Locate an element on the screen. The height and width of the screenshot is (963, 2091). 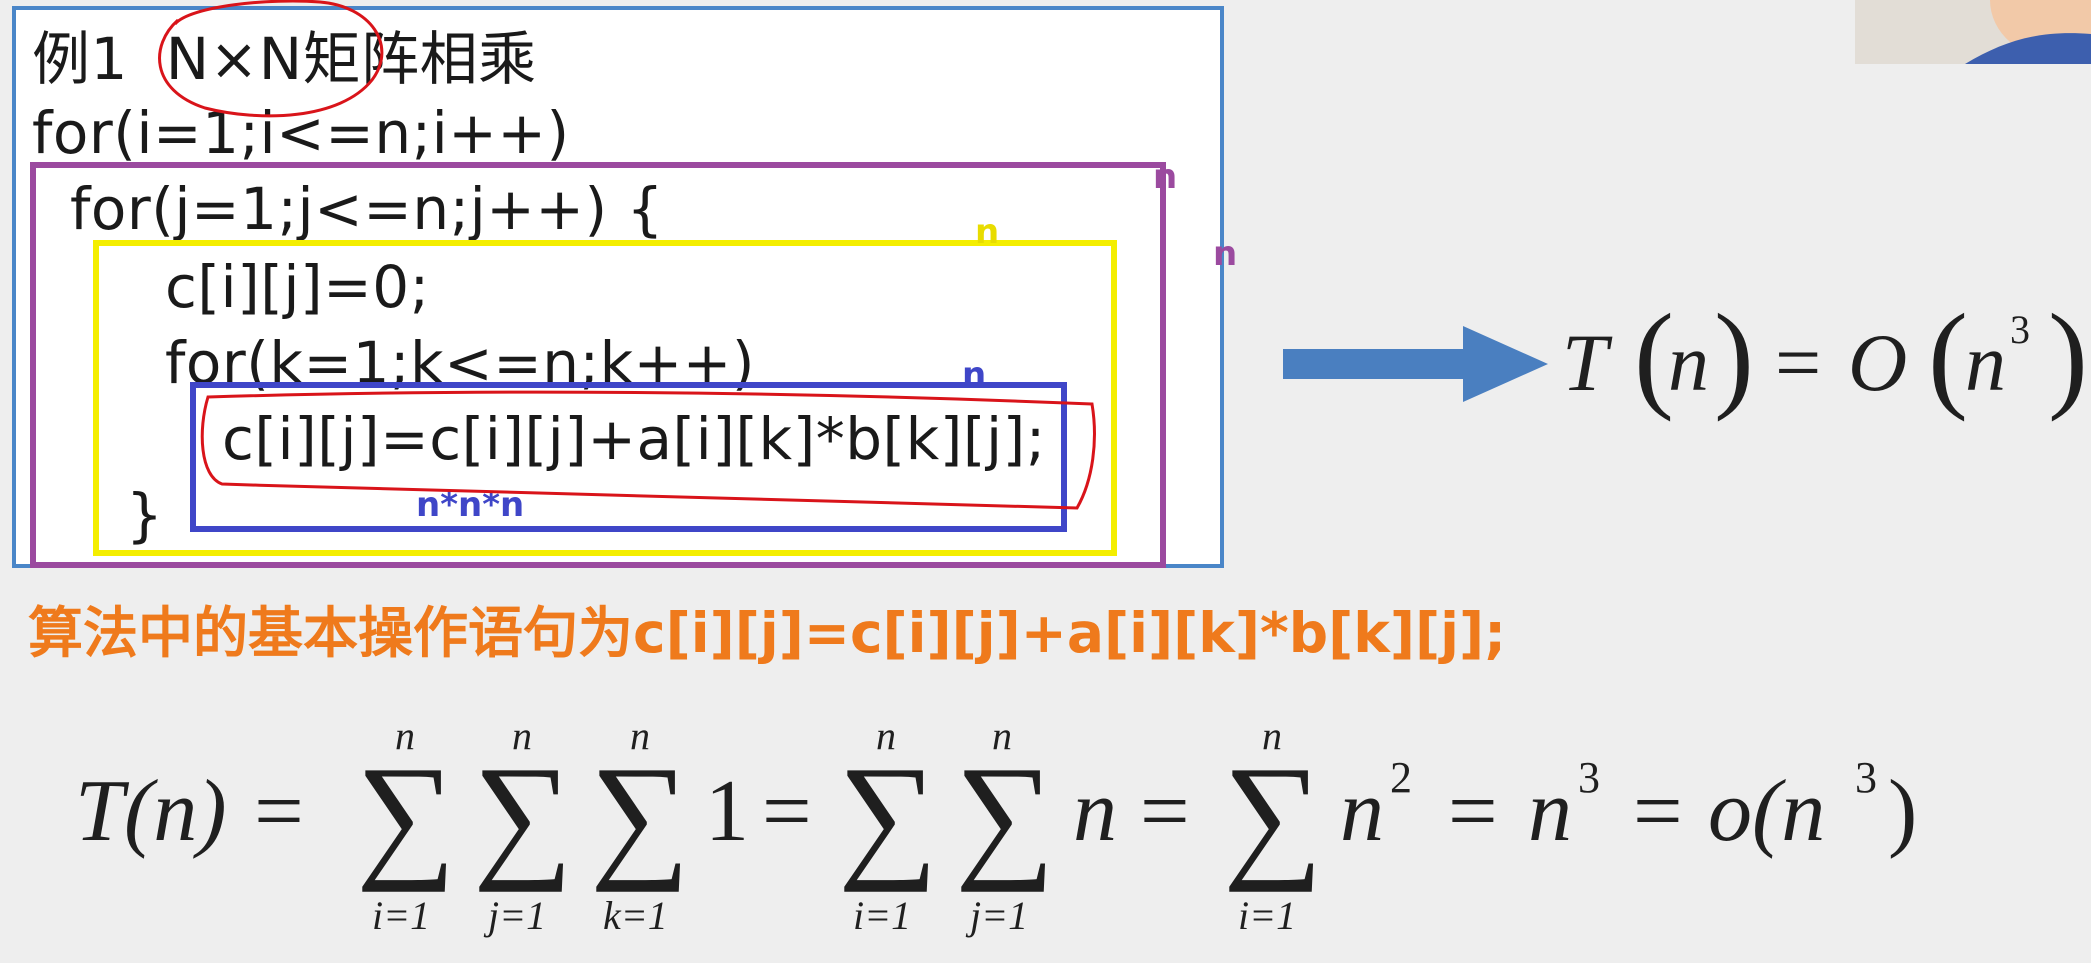
sum-k-sigma: ∑ is located at coordinates (640, 815).